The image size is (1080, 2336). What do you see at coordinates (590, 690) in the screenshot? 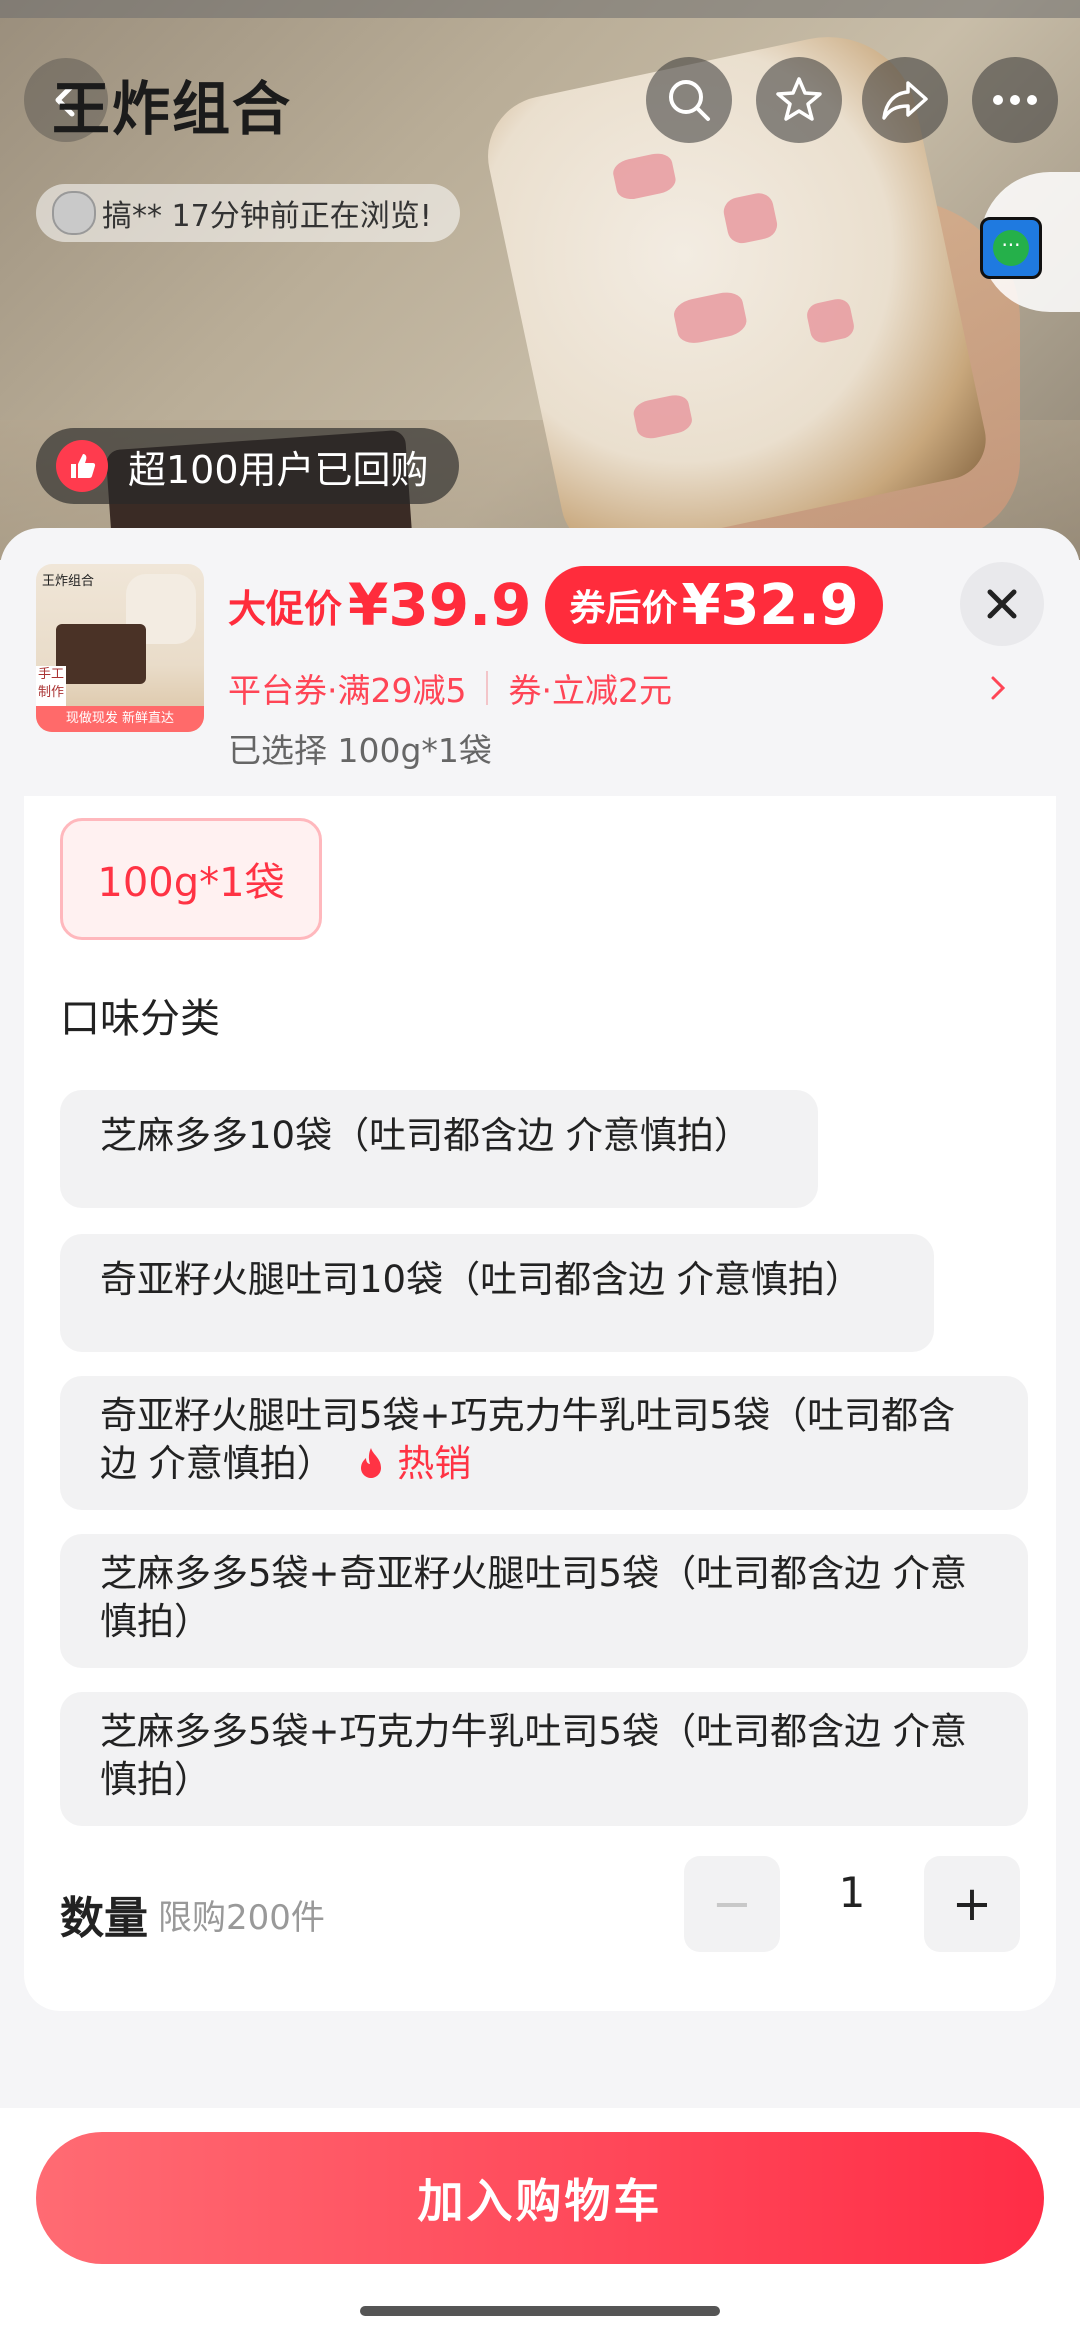
I see `instant-discount-coupon: 券·立减2元` at bounding box center [590, 690].